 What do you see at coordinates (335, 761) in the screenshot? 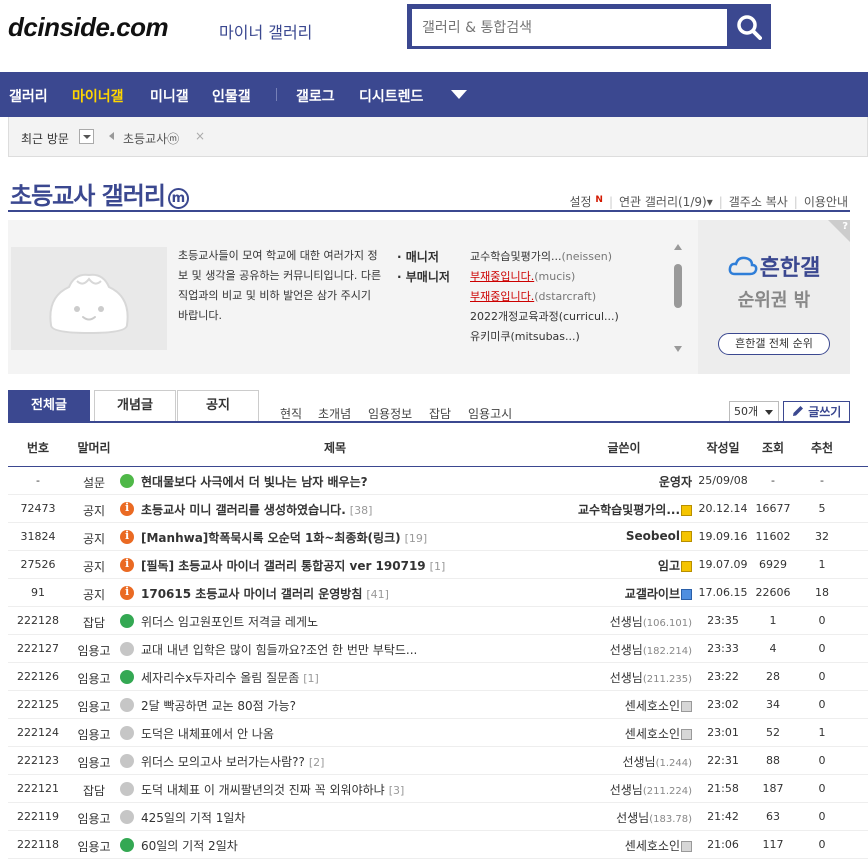
I see `post-subject: 위더스 모의고사 보러가는사람?? [2]` at bounding box center [335, 761].